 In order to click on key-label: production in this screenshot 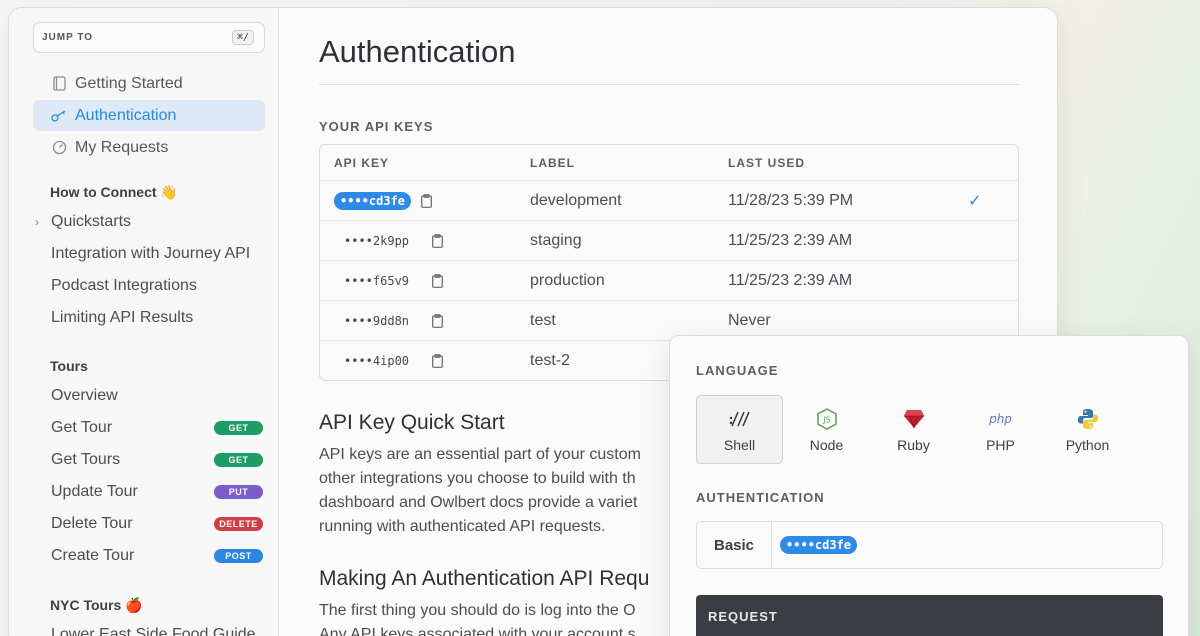, I will do `click(567, 280)`.